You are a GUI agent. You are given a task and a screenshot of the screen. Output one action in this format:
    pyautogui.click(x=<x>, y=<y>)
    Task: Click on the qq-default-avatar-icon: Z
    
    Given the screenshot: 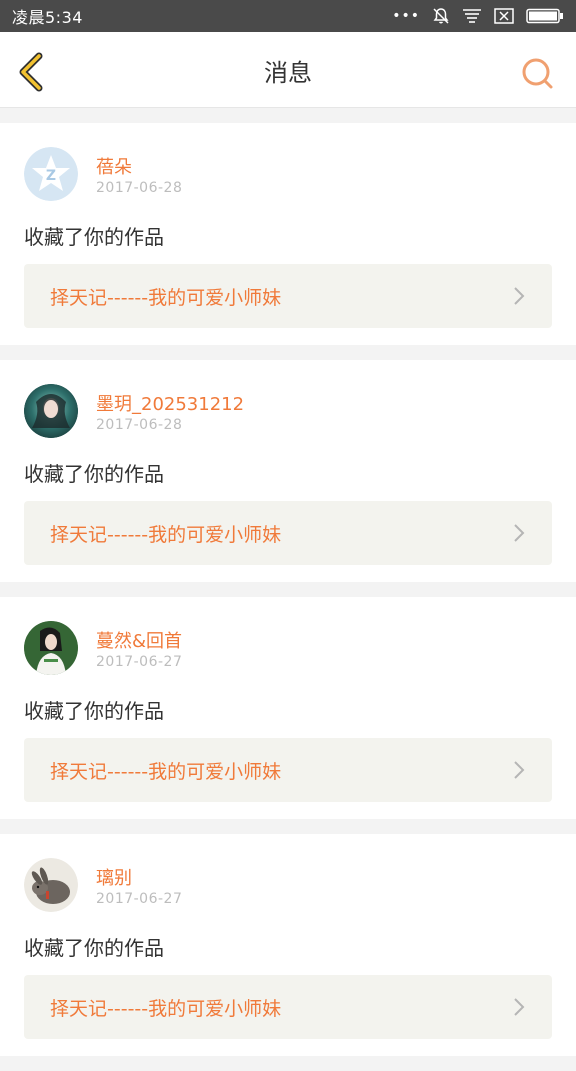 What is the action you would take?
    pyautogui.click(x=51, y=174)
    